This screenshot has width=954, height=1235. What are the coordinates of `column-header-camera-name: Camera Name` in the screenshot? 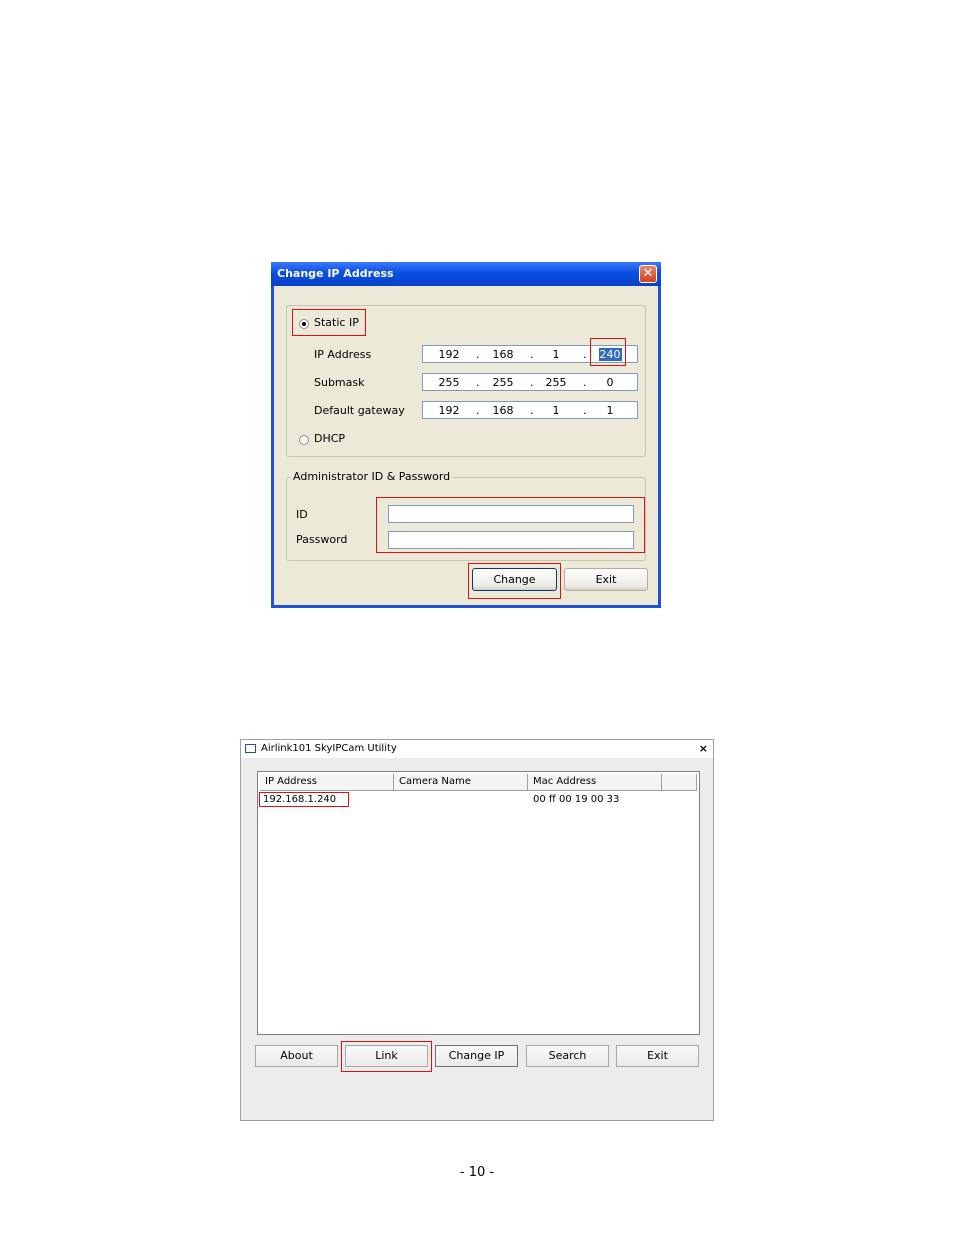 It's located at (461, 782).